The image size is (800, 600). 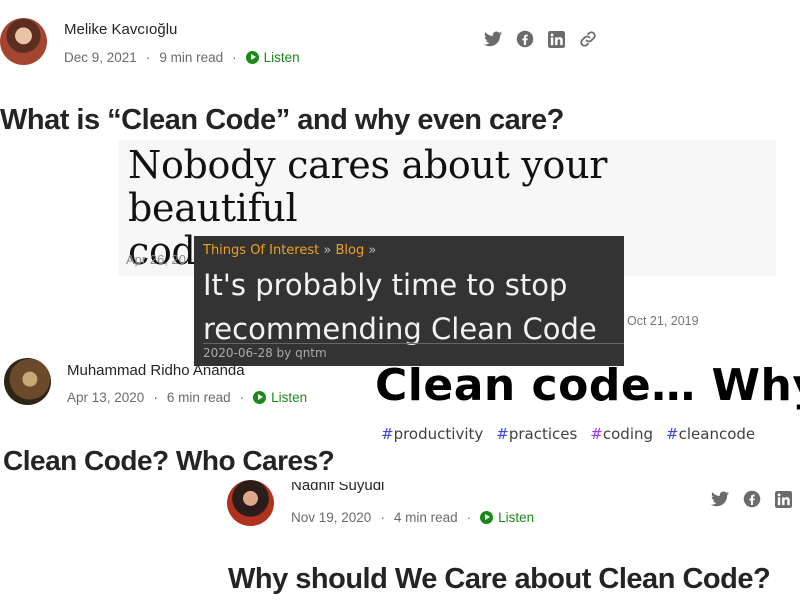 What do you see at coordinates (368, 186) in the screenshot?
I see `title-line: Nobody cares about your beautiful` at bounding box center [368, 186].